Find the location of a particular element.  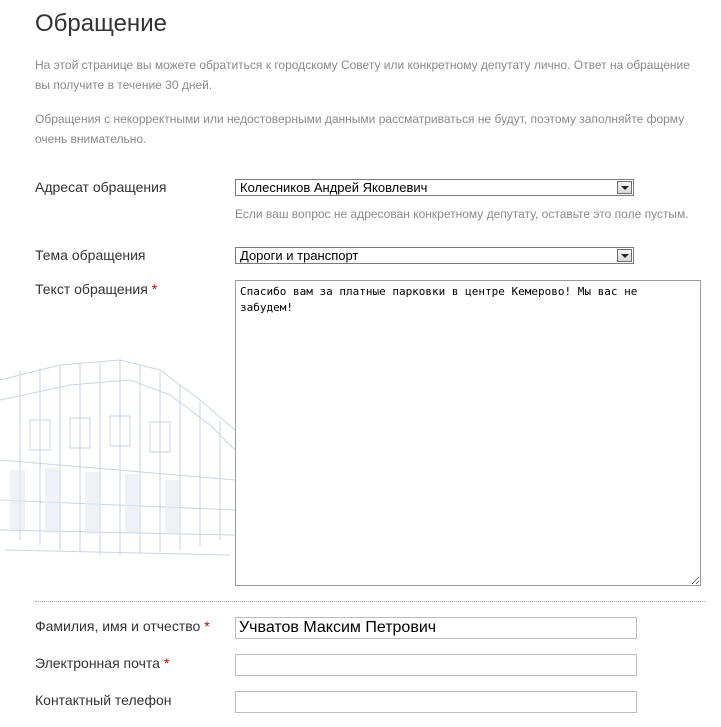

email-label: Электронная почта * is located at coordinates (102, 663).